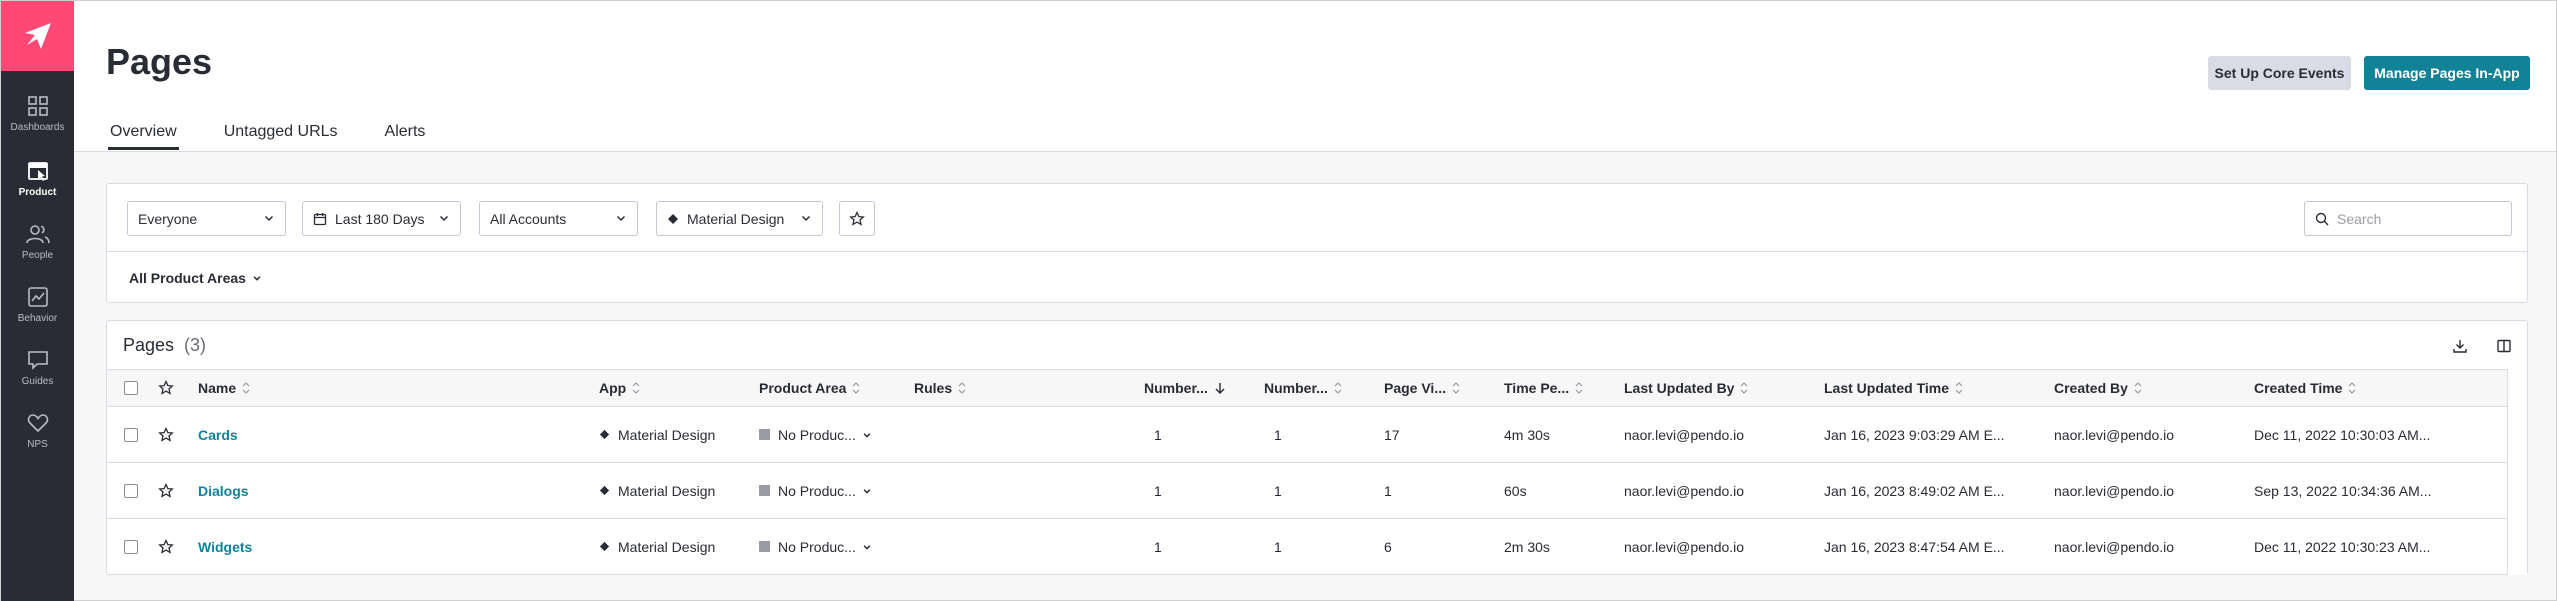  I want to click on column-header-created-by: Created By, so click(2098, 388).